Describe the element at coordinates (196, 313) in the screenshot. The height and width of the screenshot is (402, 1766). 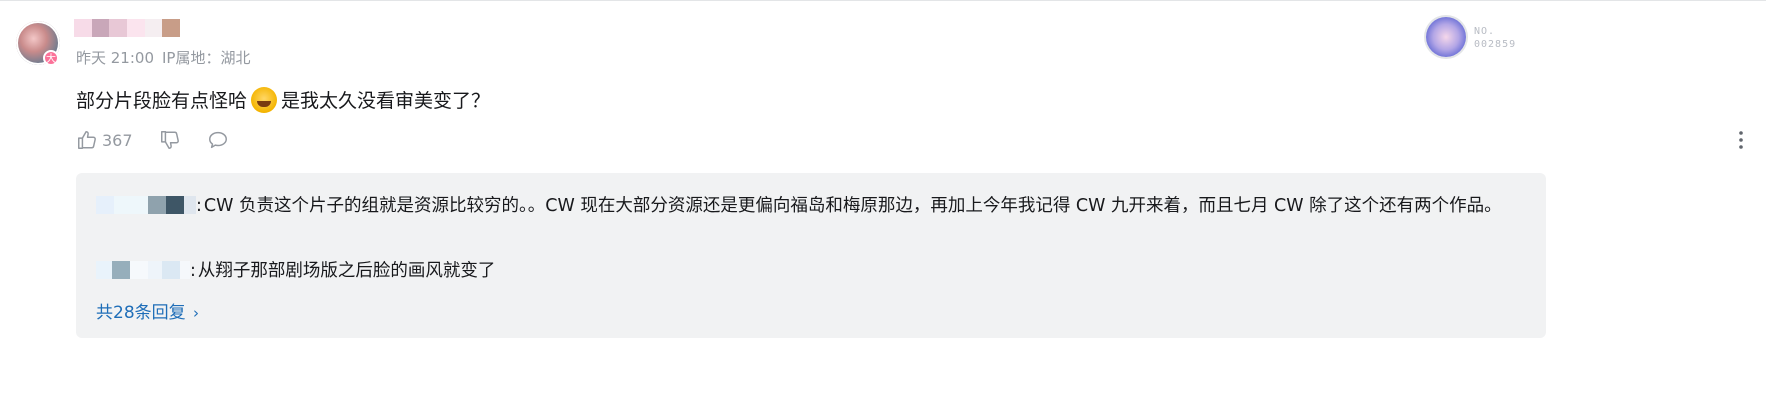
I see `chevron-right-icon: ›` at that location.